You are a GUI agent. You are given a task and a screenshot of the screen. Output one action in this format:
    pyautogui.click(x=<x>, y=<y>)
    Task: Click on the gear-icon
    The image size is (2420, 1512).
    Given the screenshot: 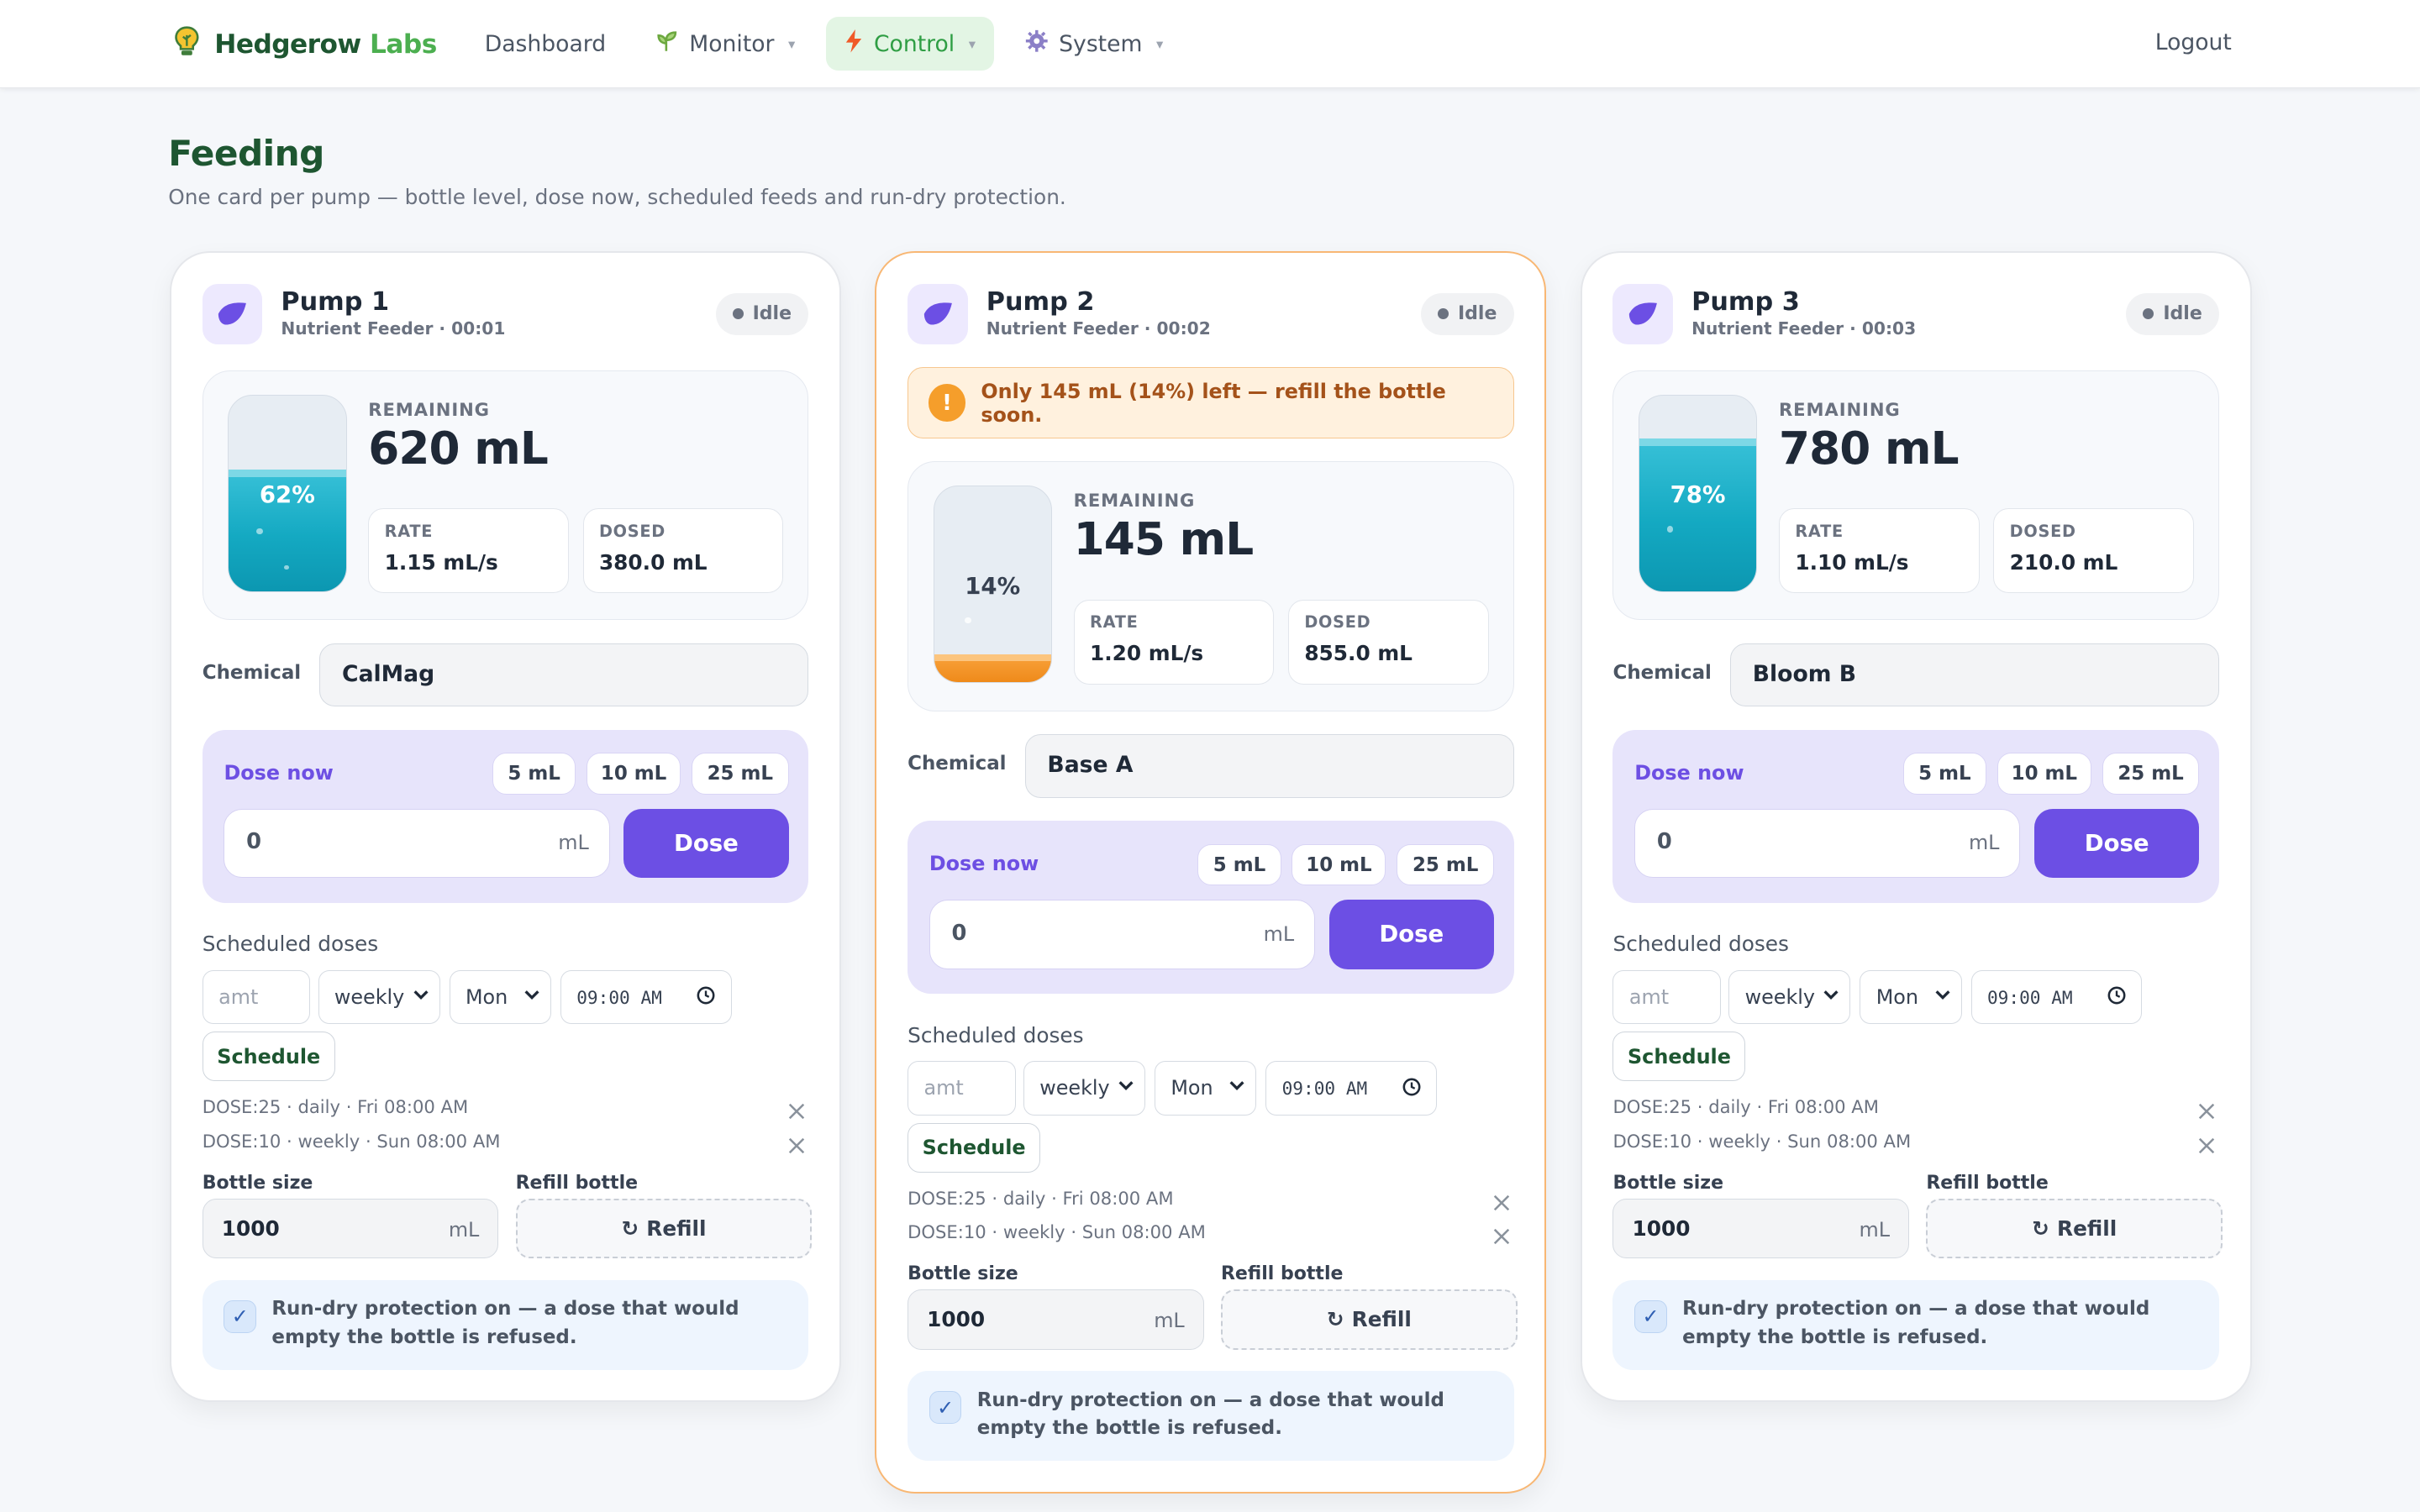 What is the action you would take?
    pyautogui.click(x=1037, y=44)
    